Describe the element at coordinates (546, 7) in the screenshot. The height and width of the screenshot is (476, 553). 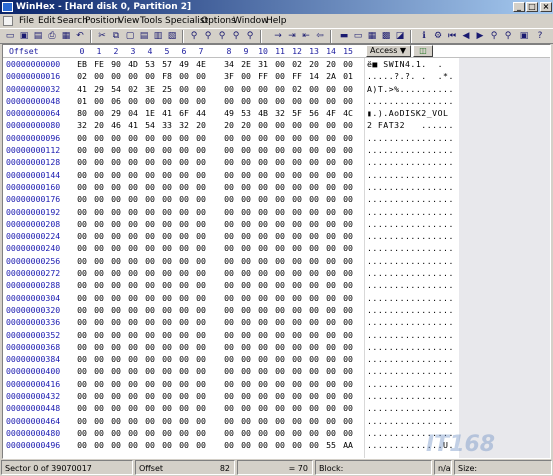
I see `close-button: ×` at that location.